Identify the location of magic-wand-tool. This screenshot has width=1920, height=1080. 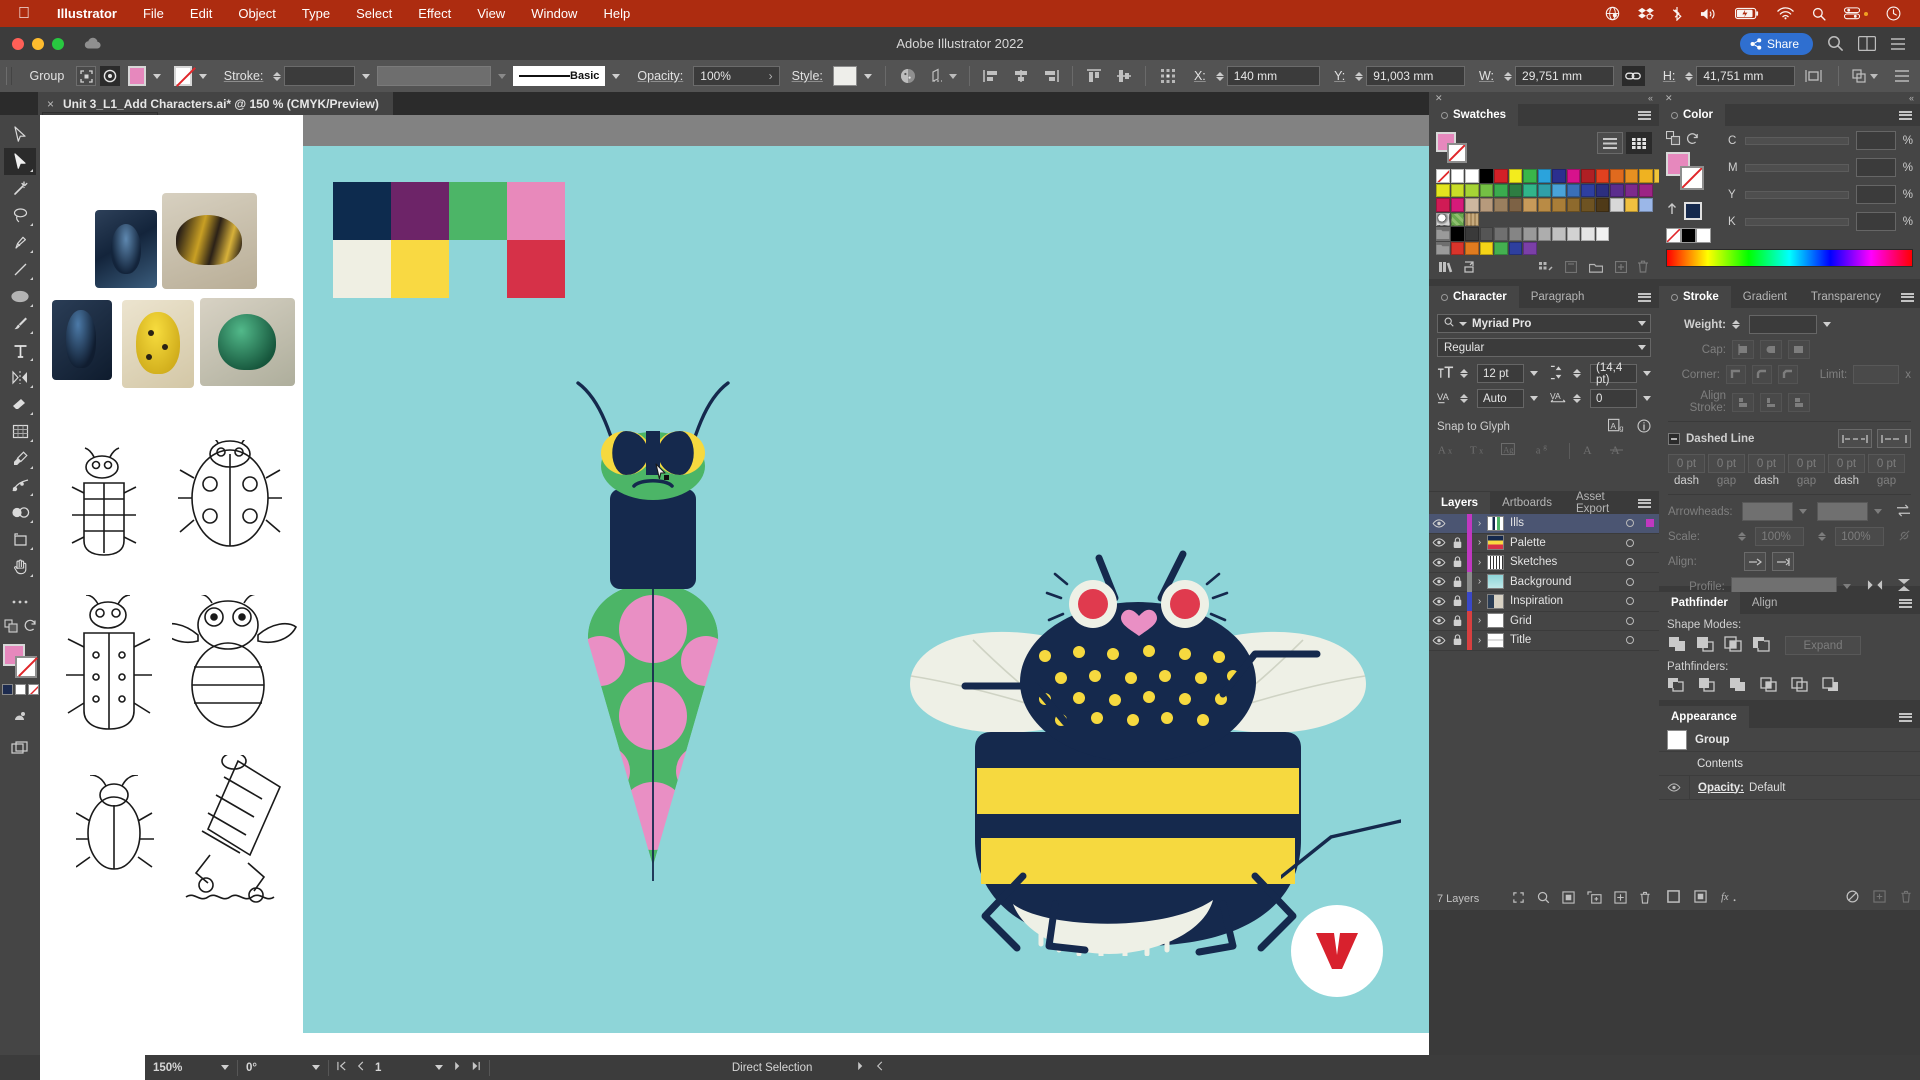
(20, 188).